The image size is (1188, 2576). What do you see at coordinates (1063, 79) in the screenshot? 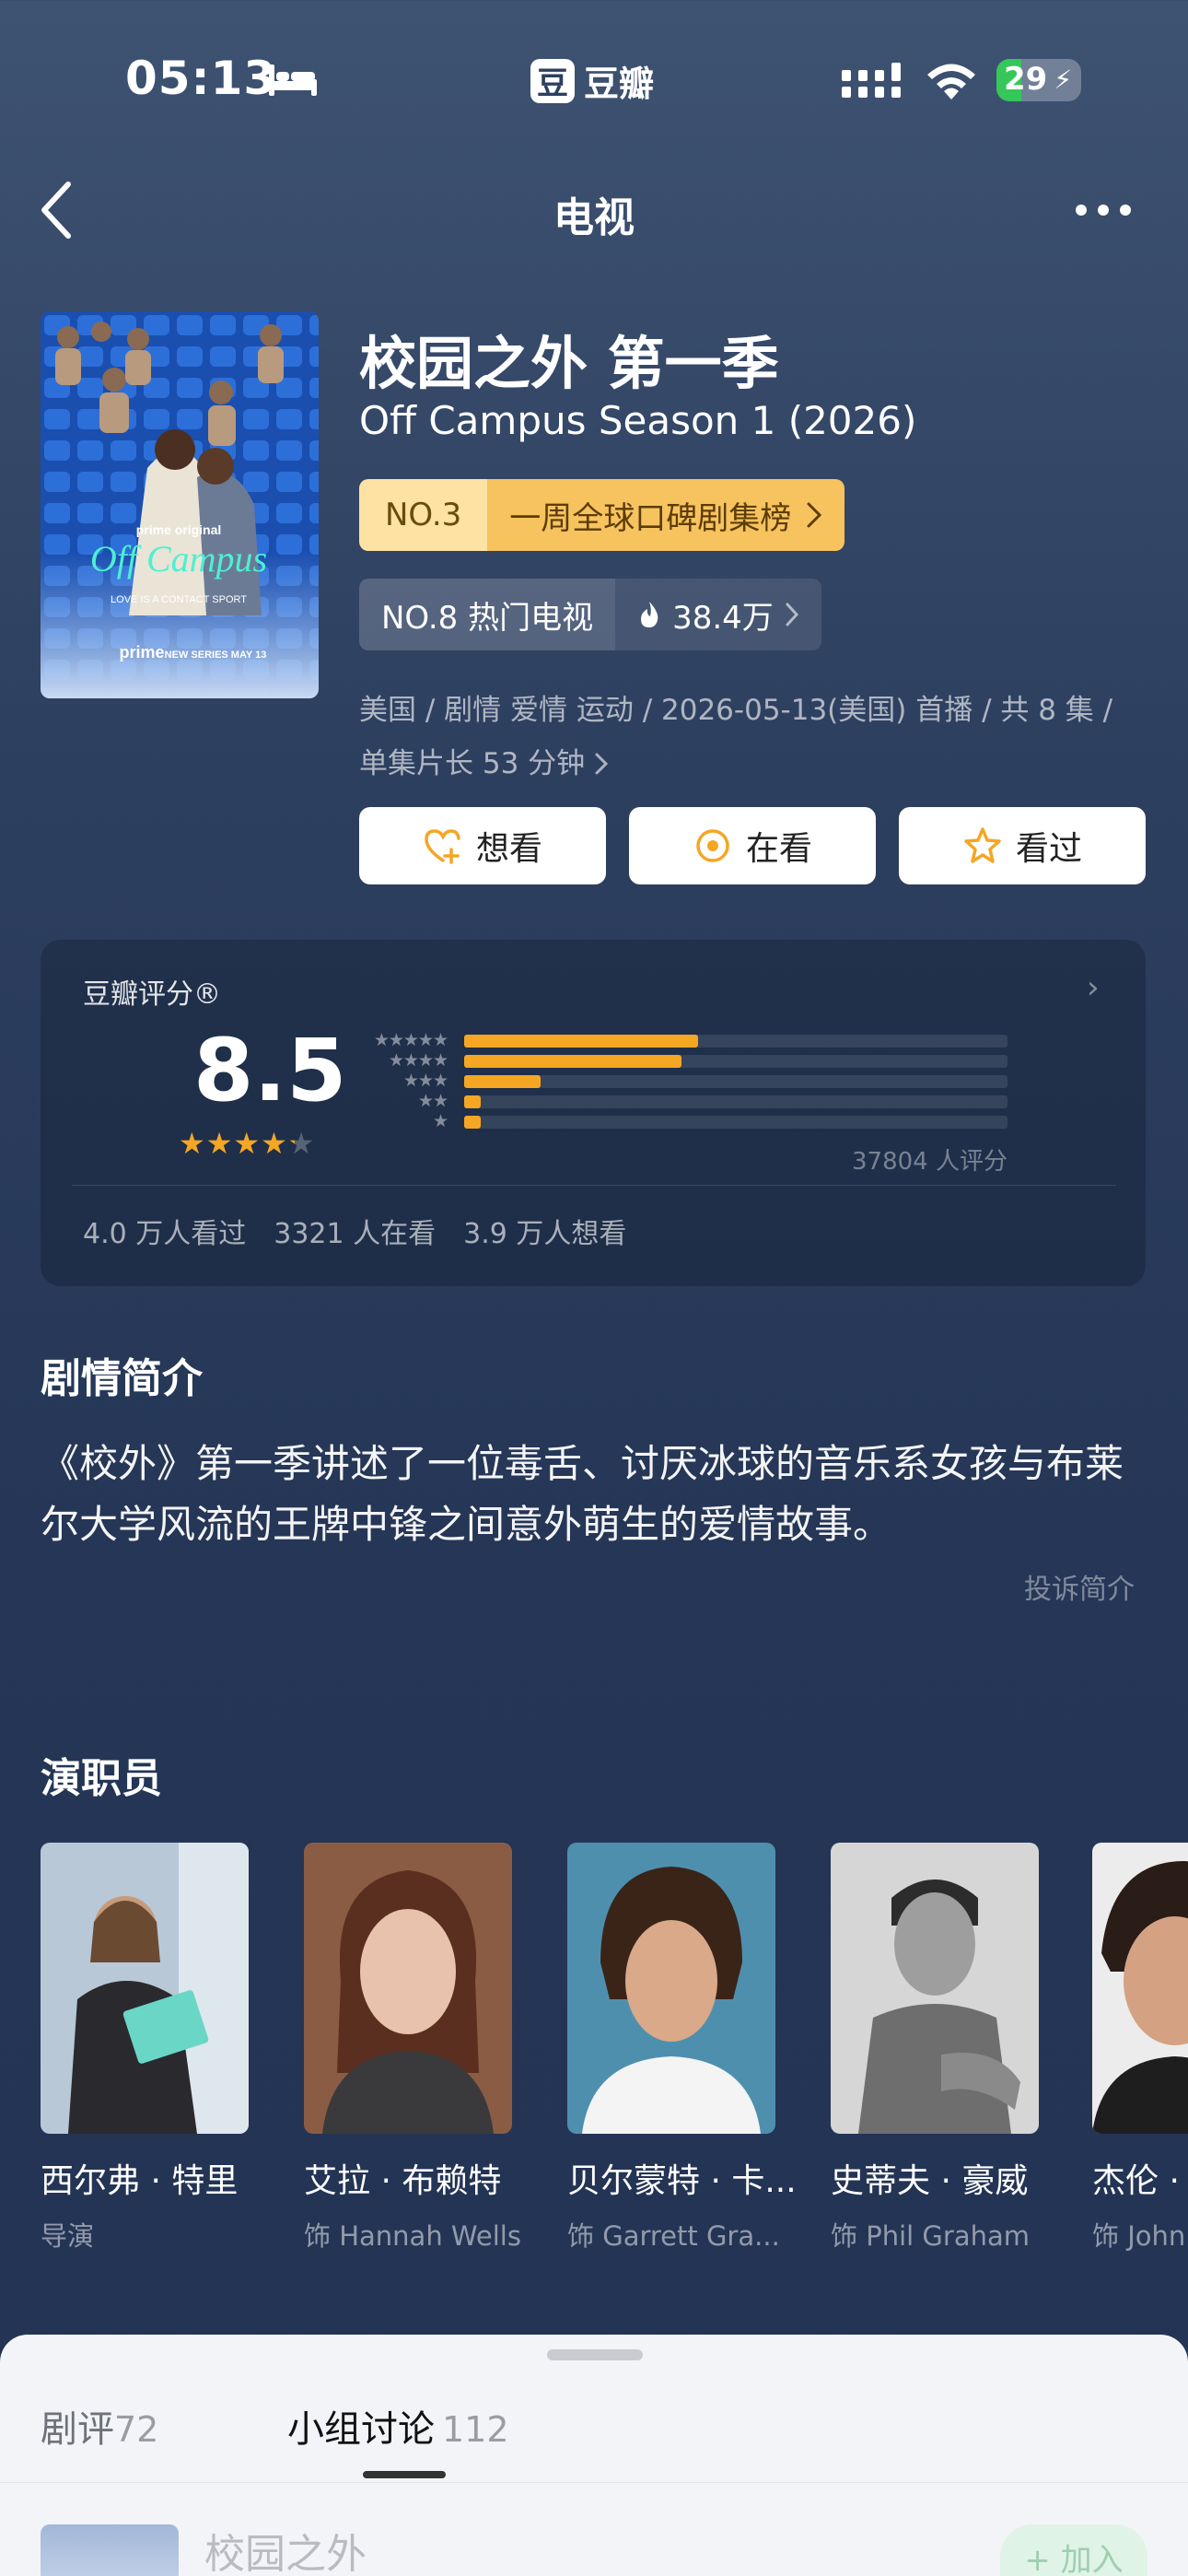
I see `charging-bolt-icon: ⚡` at bounding box center [1063, 79].